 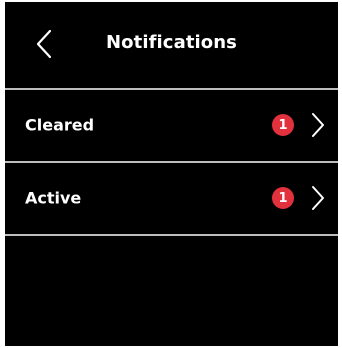 What do you see at coordinates (53, 198) in the screenshot?
I see `list-item-label: Active` at bounding box center [53, 198].